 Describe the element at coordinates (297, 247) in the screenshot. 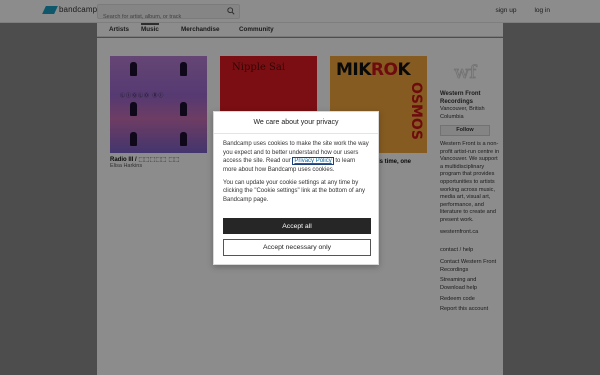

I see `accept-necessary-button: Accept necessary only` at that location.